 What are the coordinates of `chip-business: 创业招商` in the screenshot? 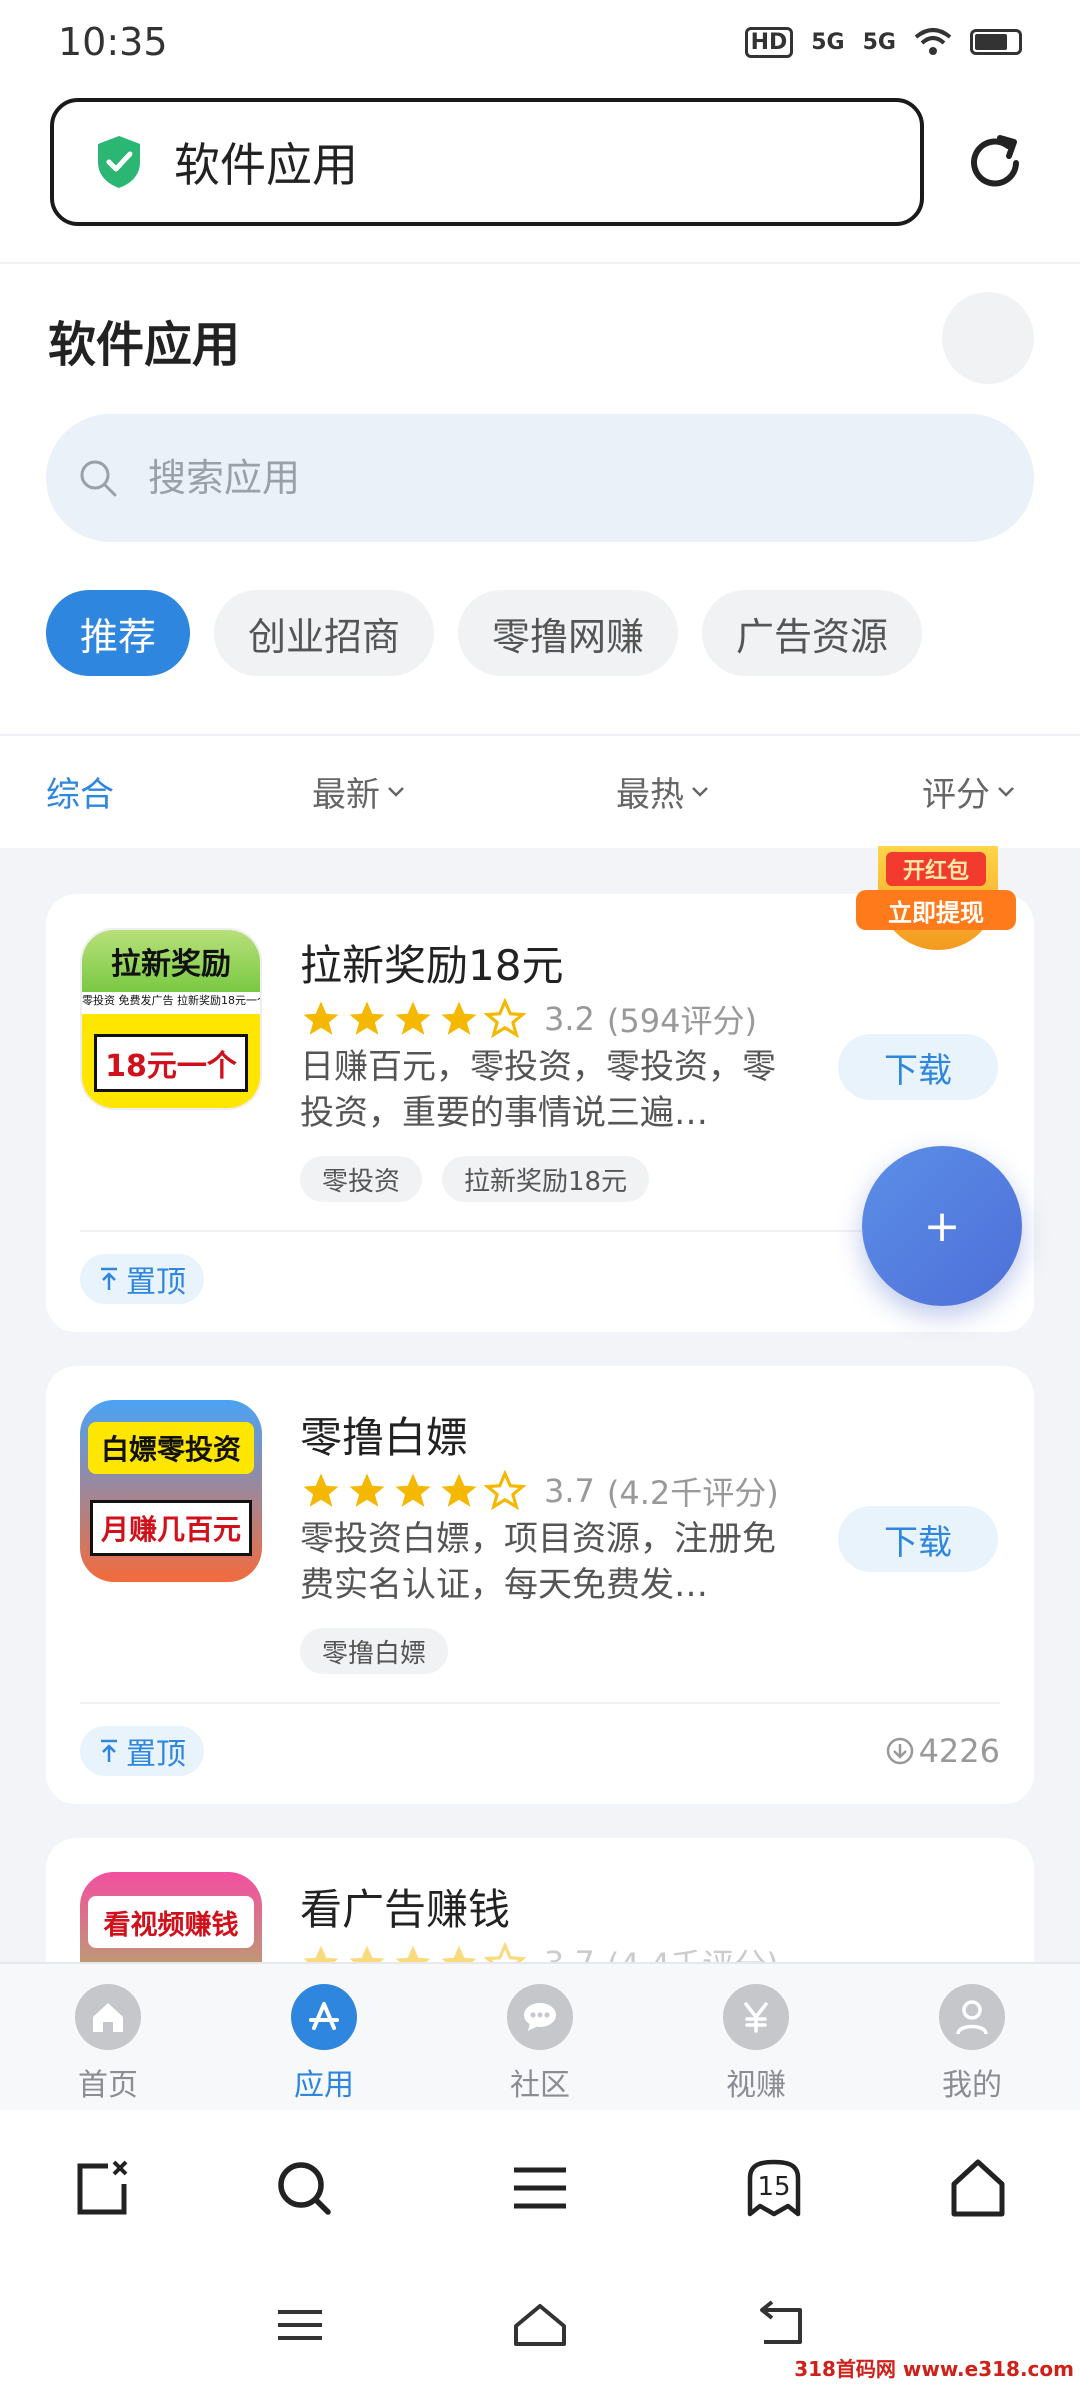 It's located at (324, 633).